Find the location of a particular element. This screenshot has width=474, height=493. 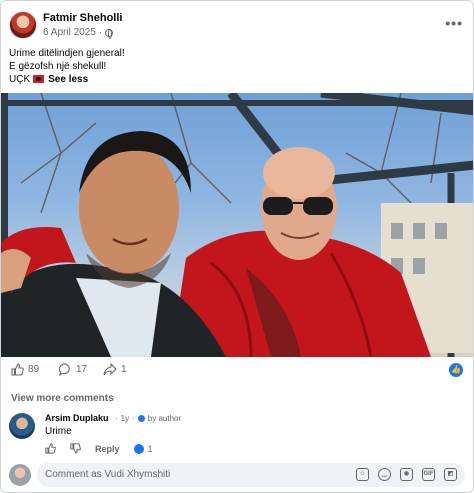

post-meta: 6 April 2025 · is located at coordinates (78, 33).